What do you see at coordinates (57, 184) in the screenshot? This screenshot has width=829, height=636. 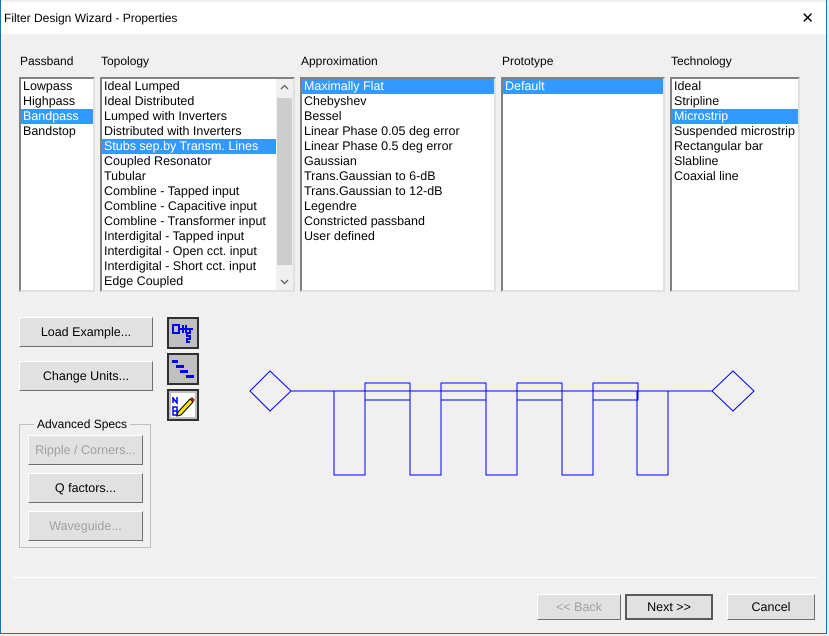 I see `list-box: Lowpass Highpass Bandpass Bandstop` at bounding box center [57, 184].